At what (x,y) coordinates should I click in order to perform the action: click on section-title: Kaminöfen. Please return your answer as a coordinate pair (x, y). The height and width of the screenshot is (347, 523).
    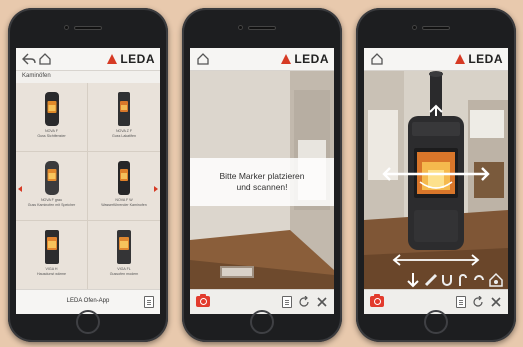
    Looking at the image, I should click on (36, 76).